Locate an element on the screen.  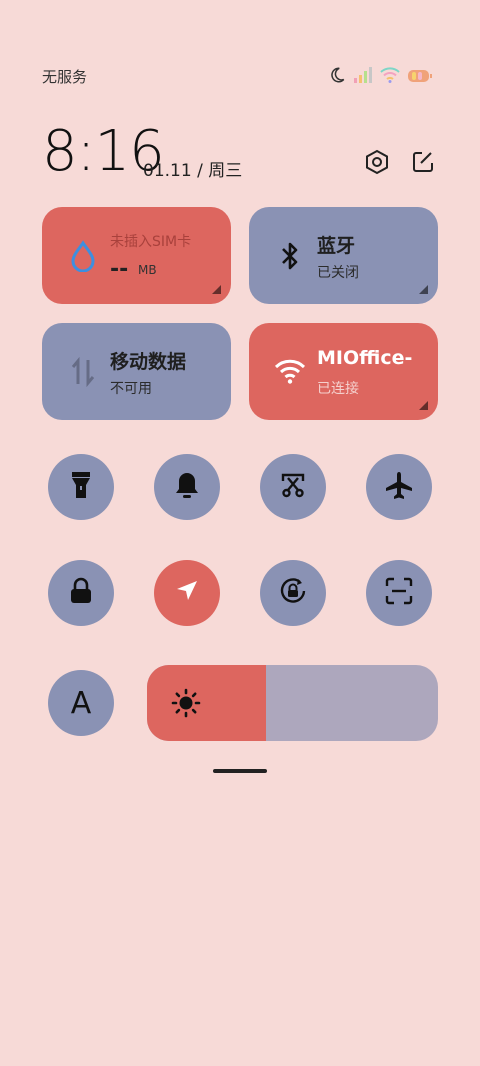
lock-icon is located at coordinates (81, 593).